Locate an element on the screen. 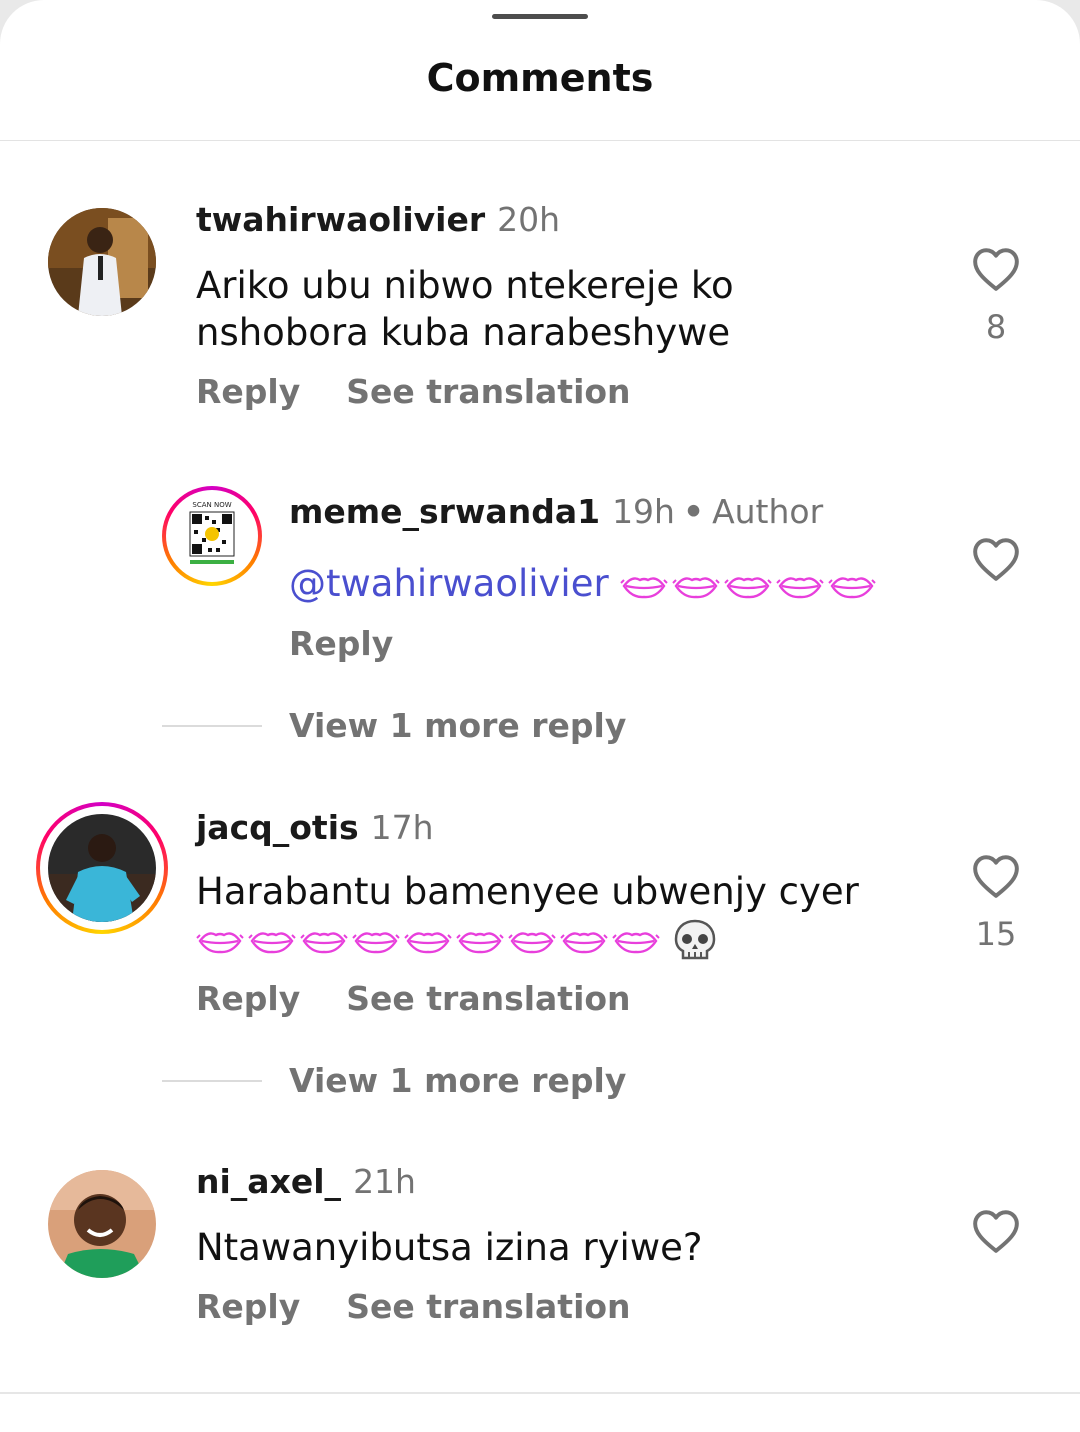 This screenshot has width=1080, height=1432. sheet-title: Comments is located at coordinates (540, 78).